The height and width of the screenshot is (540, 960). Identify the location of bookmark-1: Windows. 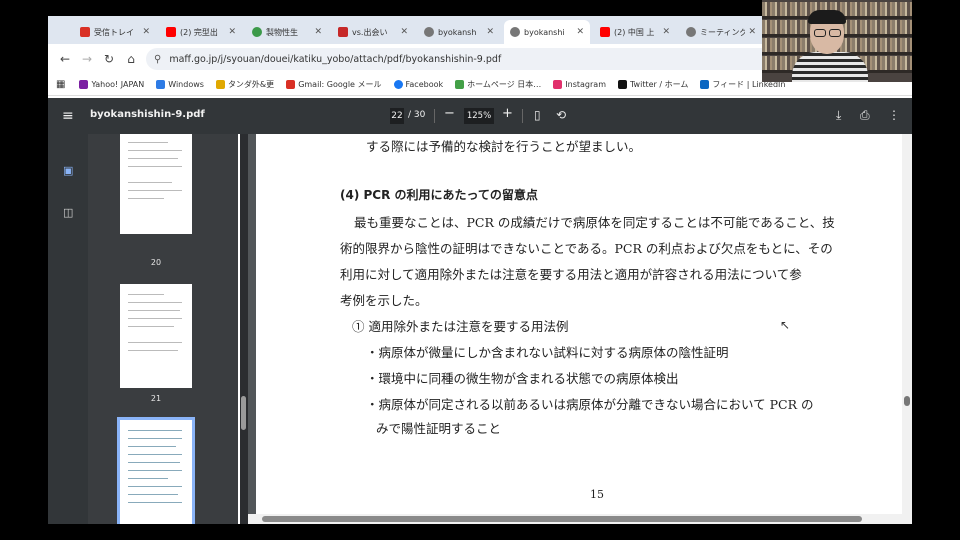
(180, 84).